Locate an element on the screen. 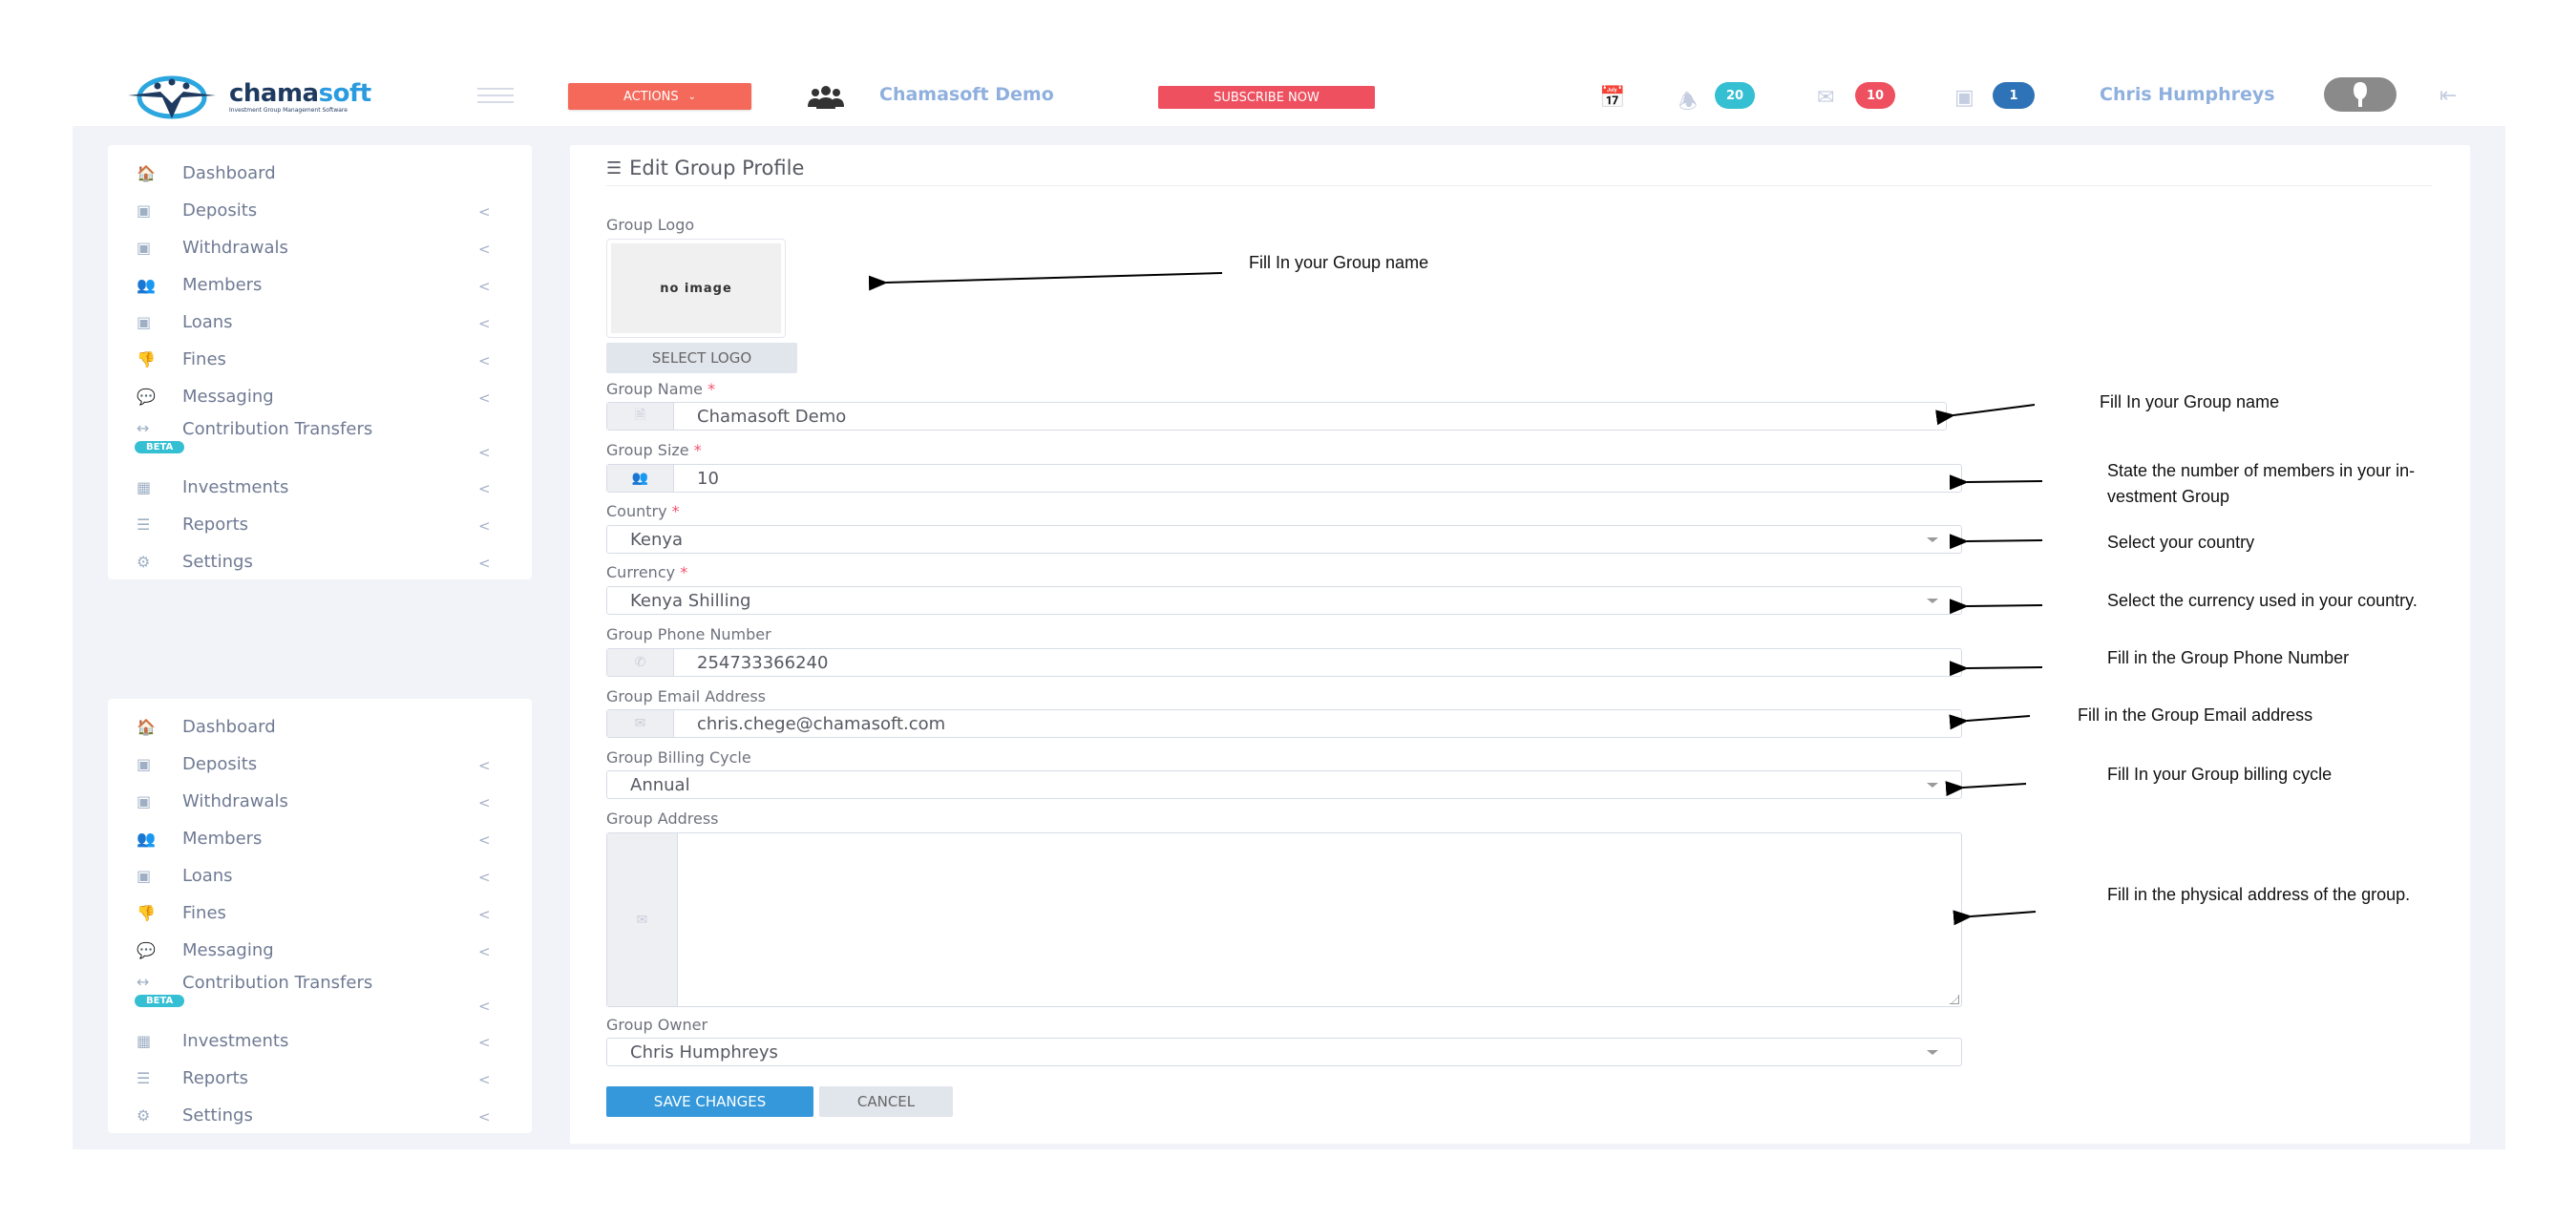 This screenshot has width=2576, height=1220. sidebar-item-label: Loans is located at coordinates (207, 876).